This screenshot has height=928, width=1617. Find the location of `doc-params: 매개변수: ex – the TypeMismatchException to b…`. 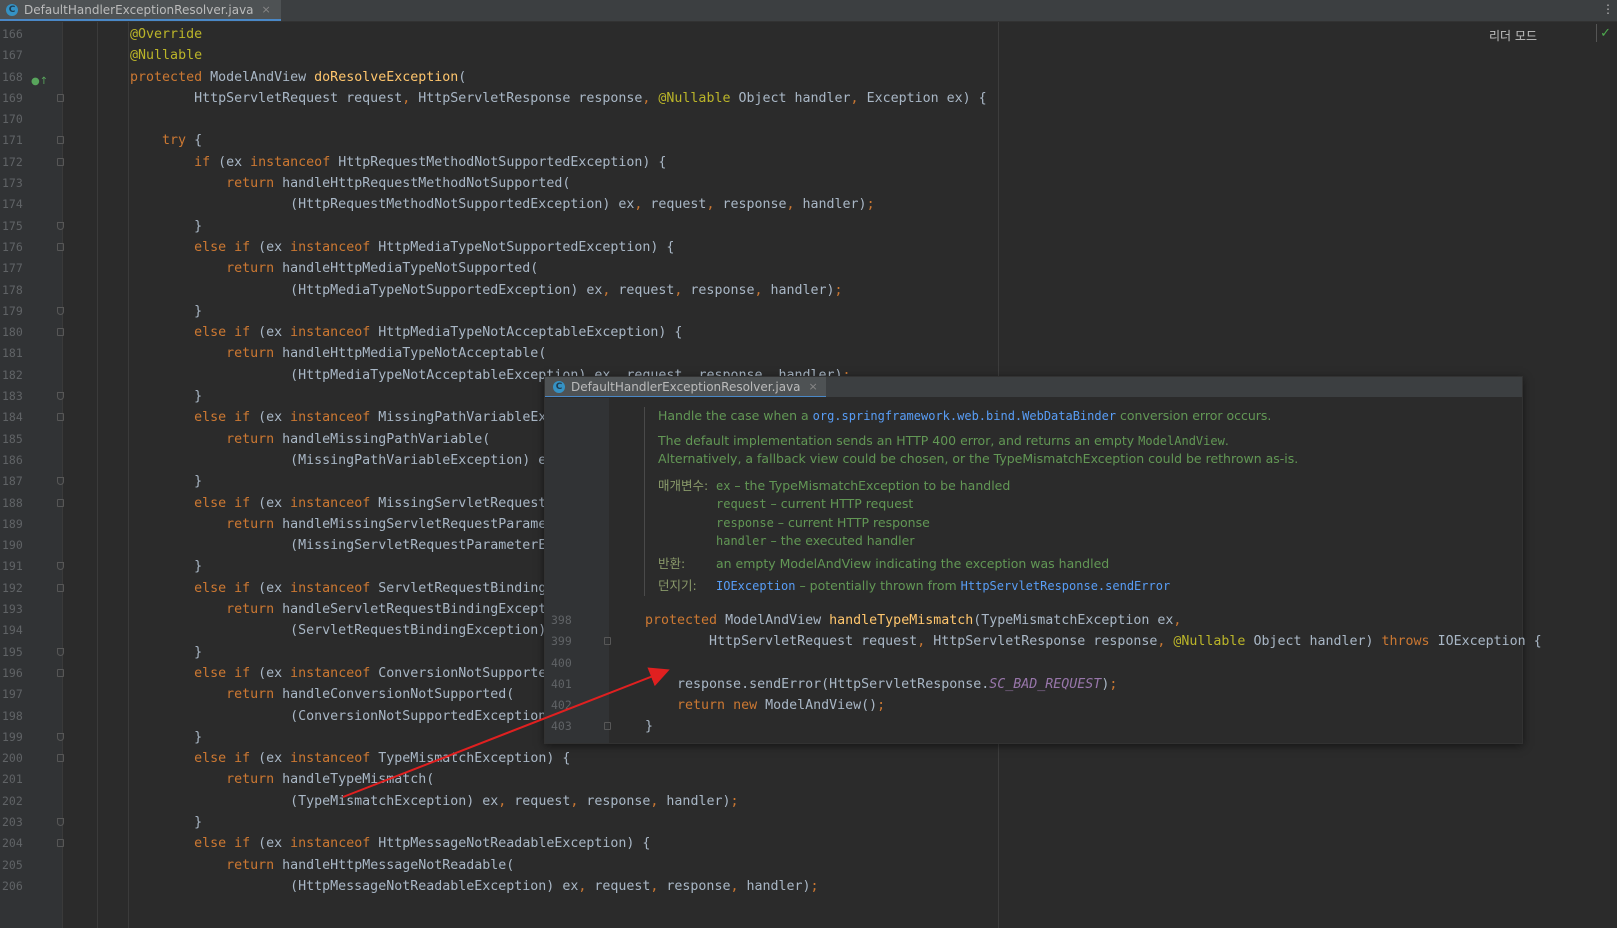

doc-params: 매개변수: ex – the TypeMismatchException to b… is located at coordinates (1088, 536).